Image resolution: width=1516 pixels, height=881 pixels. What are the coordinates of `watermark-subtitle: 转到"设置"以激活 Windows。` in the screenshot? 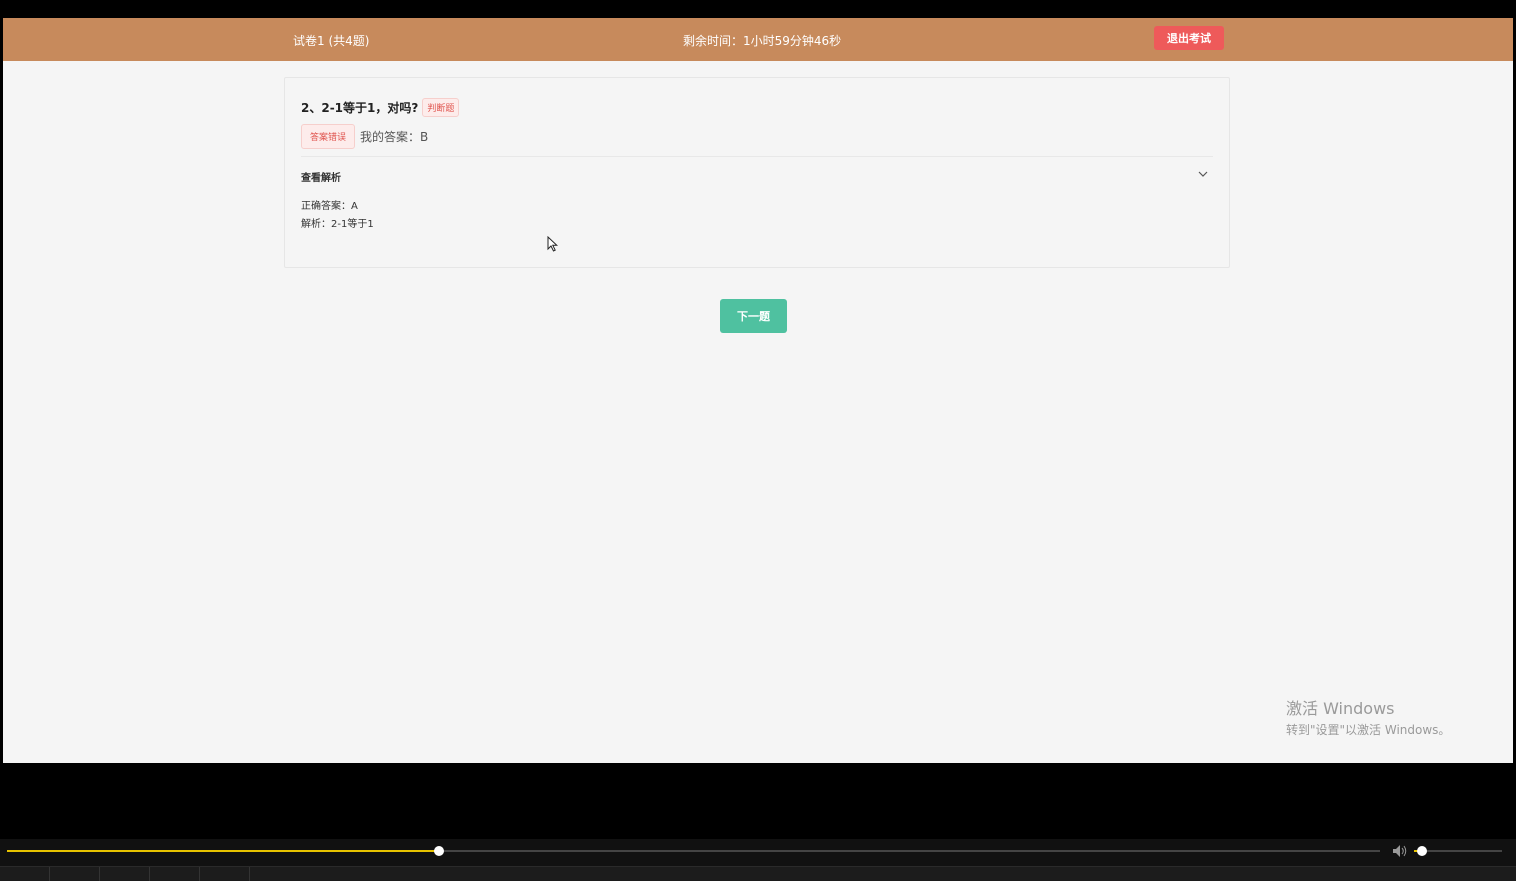 It's located at (1368, 730).